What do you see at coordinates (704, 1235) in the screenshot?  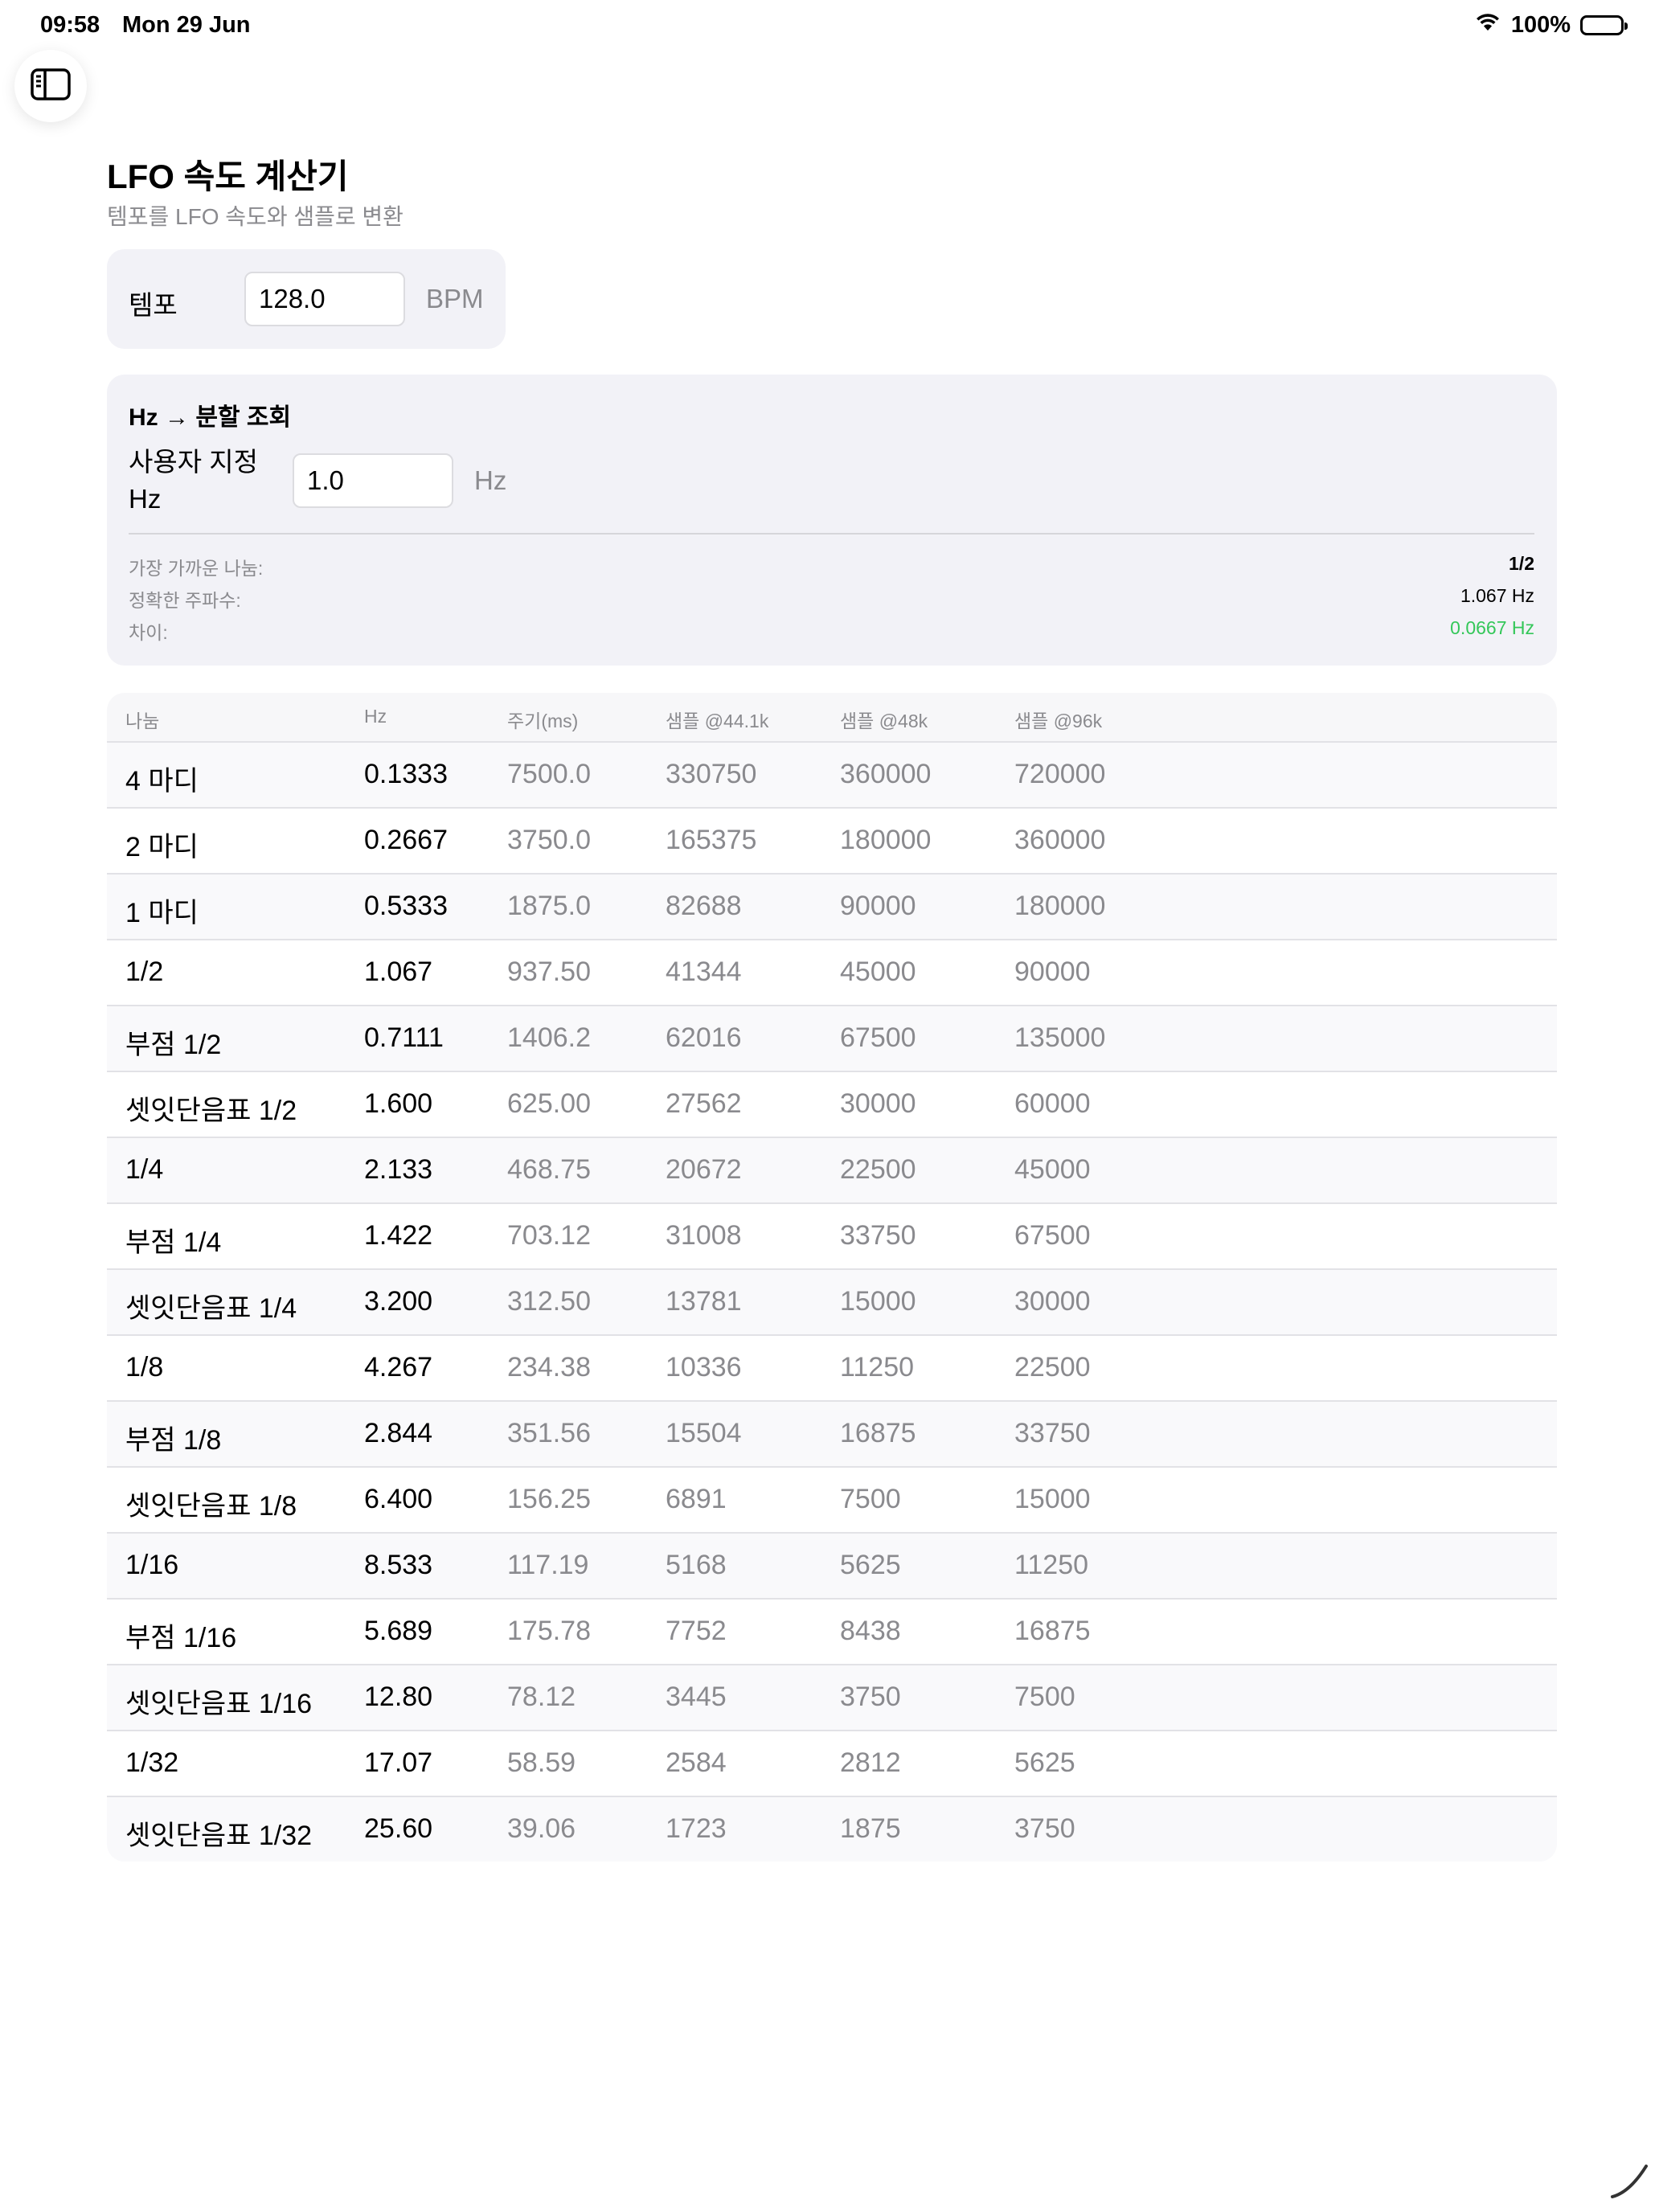 I see `cell-samples-44k: 31008` at bounding box center [704, 1235].